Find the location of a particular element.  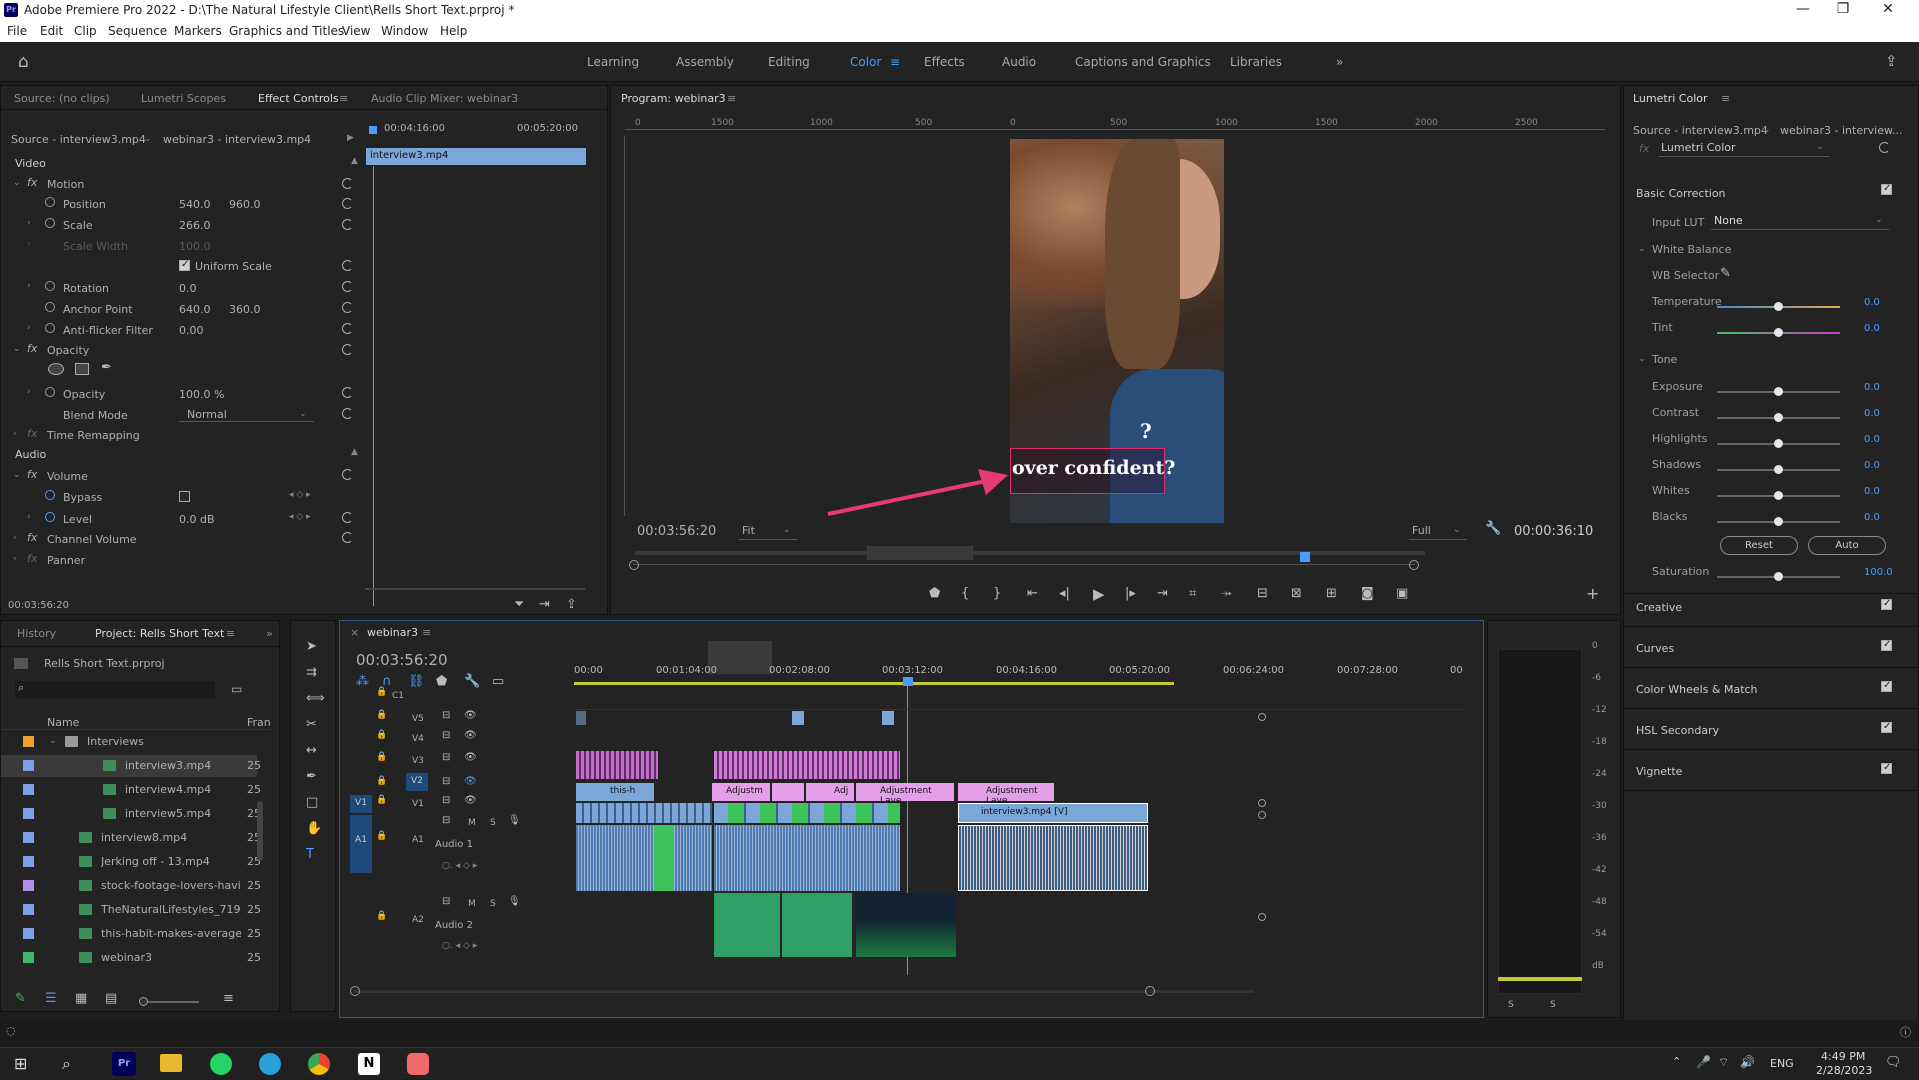

project-item-row: webinar3 25 is located at coordinates (131, 958).